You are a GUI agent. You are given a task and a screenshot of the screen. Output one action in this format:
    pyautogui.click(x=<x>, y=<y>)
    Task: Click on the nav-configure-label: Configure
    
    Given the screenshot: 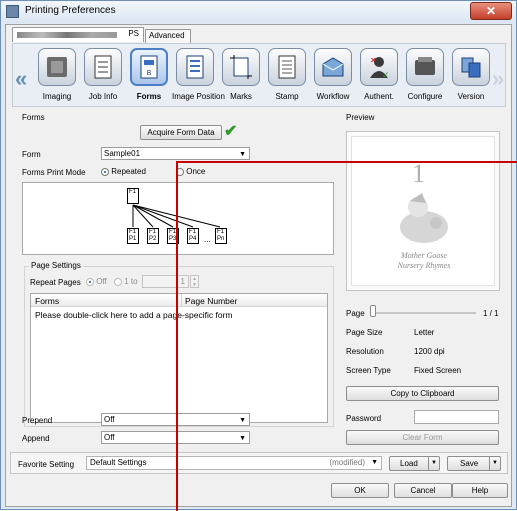 What is the action you would take?
    pyautogui.click(x=425, y=96)
    